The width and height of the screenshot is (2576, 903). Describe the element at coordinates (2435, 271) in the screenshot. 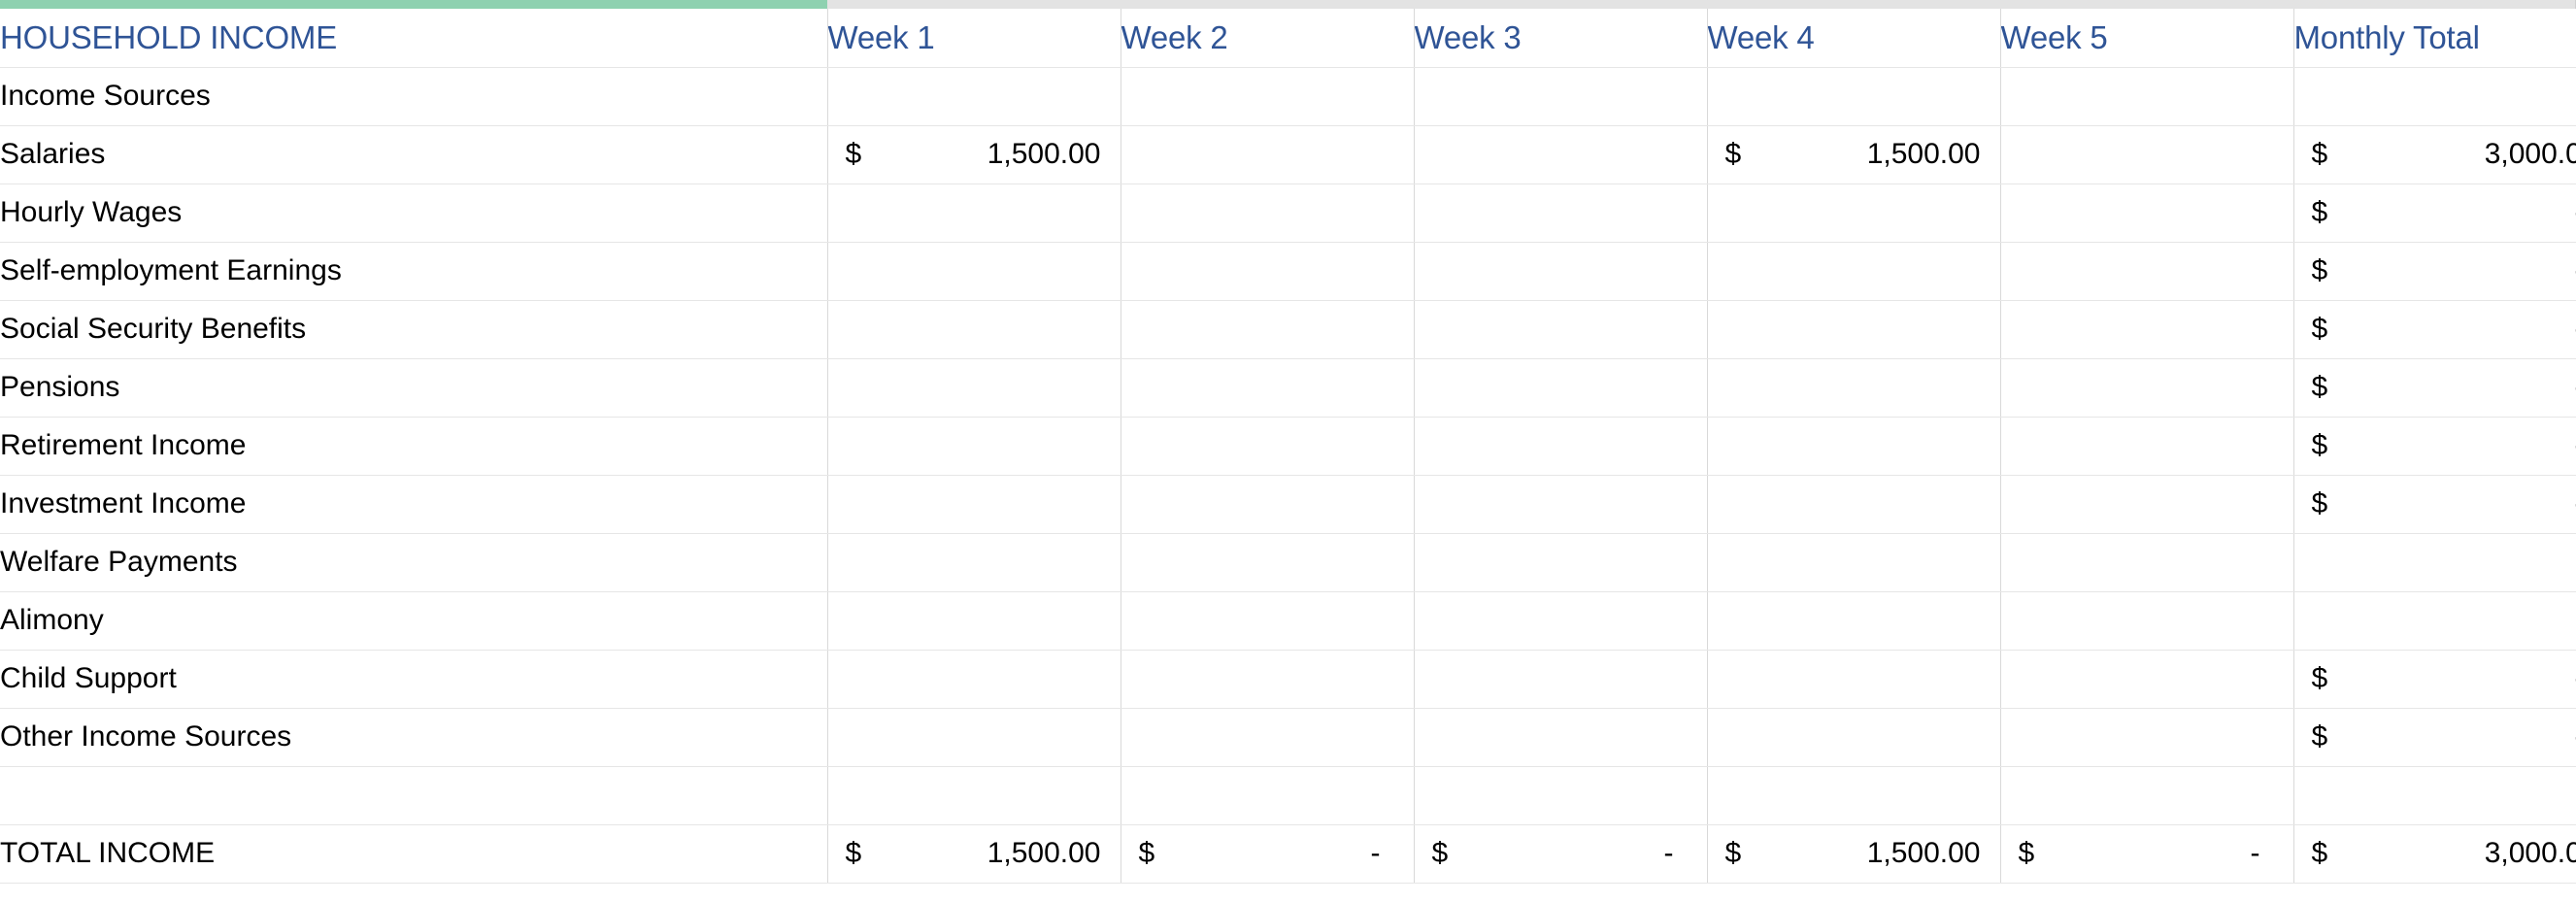

I see `cell-r2-monthly-total: $-` at that location.